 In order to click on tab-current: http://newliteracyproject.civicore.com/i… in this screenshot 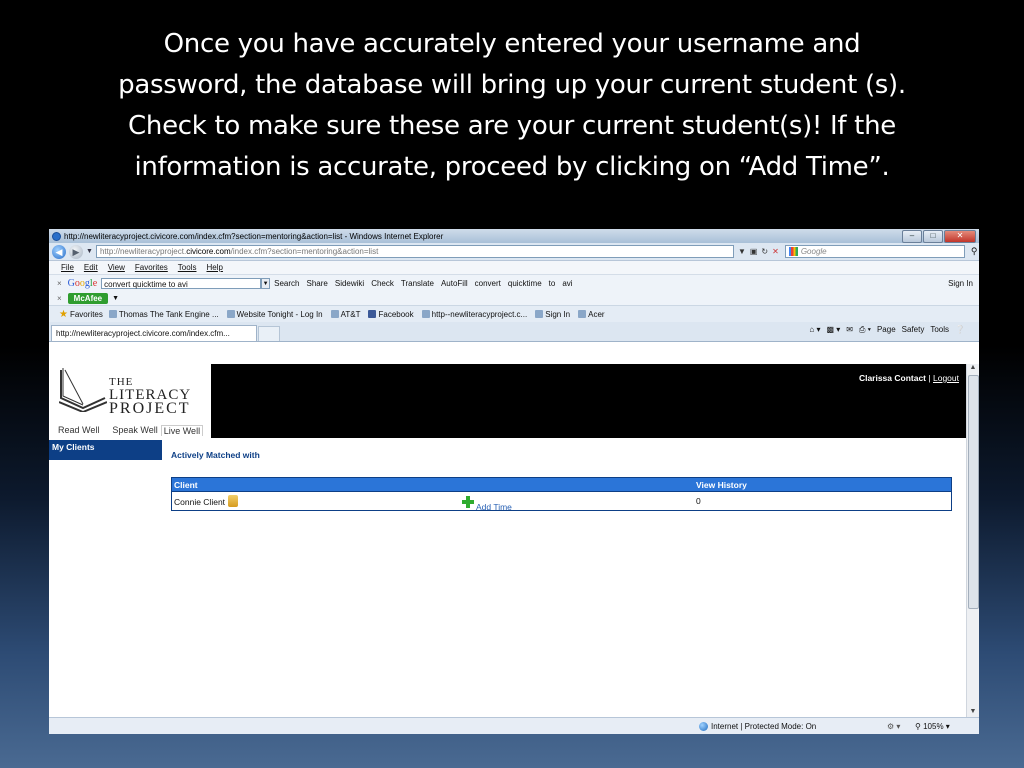, I will do `click(154, 333)`.